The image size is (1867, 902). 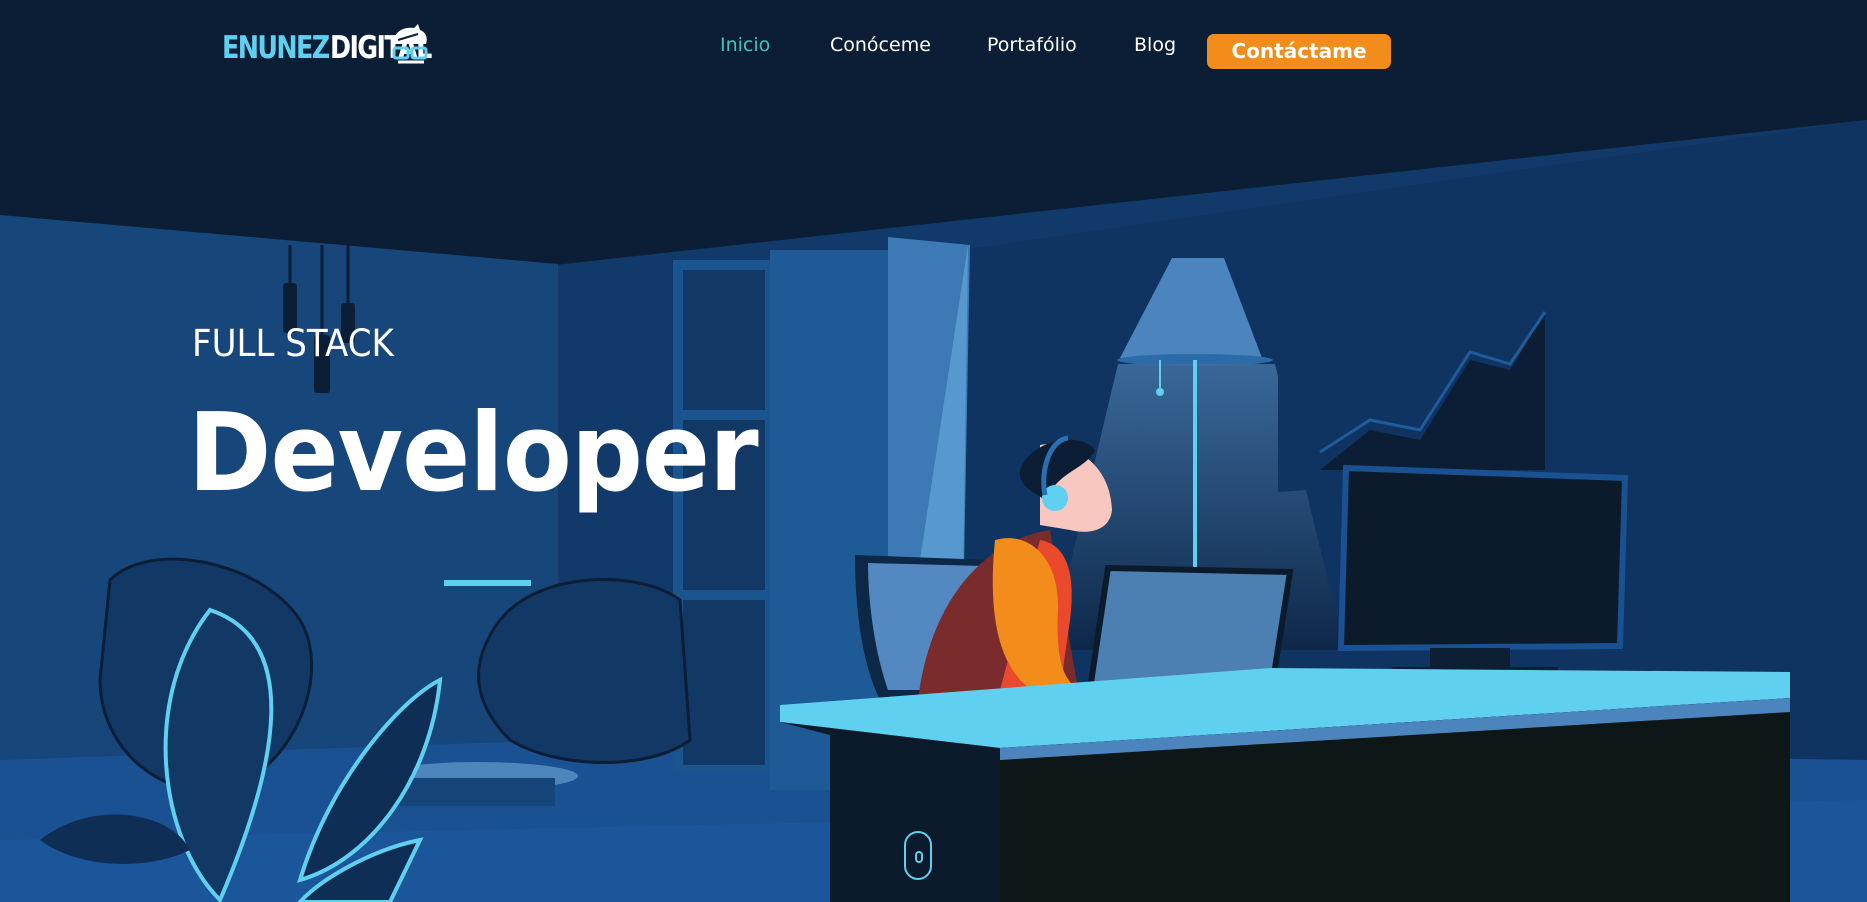 I want to click on nav-link-portafolio: Portafólio, so click(x=1032, y=45).